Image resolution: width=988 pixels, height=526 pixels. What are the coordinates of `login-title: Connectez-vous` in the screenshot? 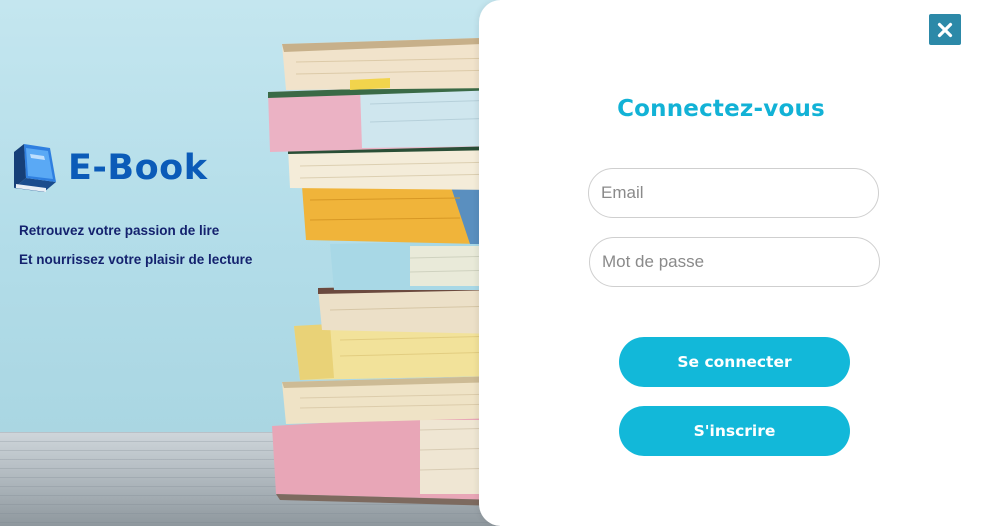 It's located at (721, 109).